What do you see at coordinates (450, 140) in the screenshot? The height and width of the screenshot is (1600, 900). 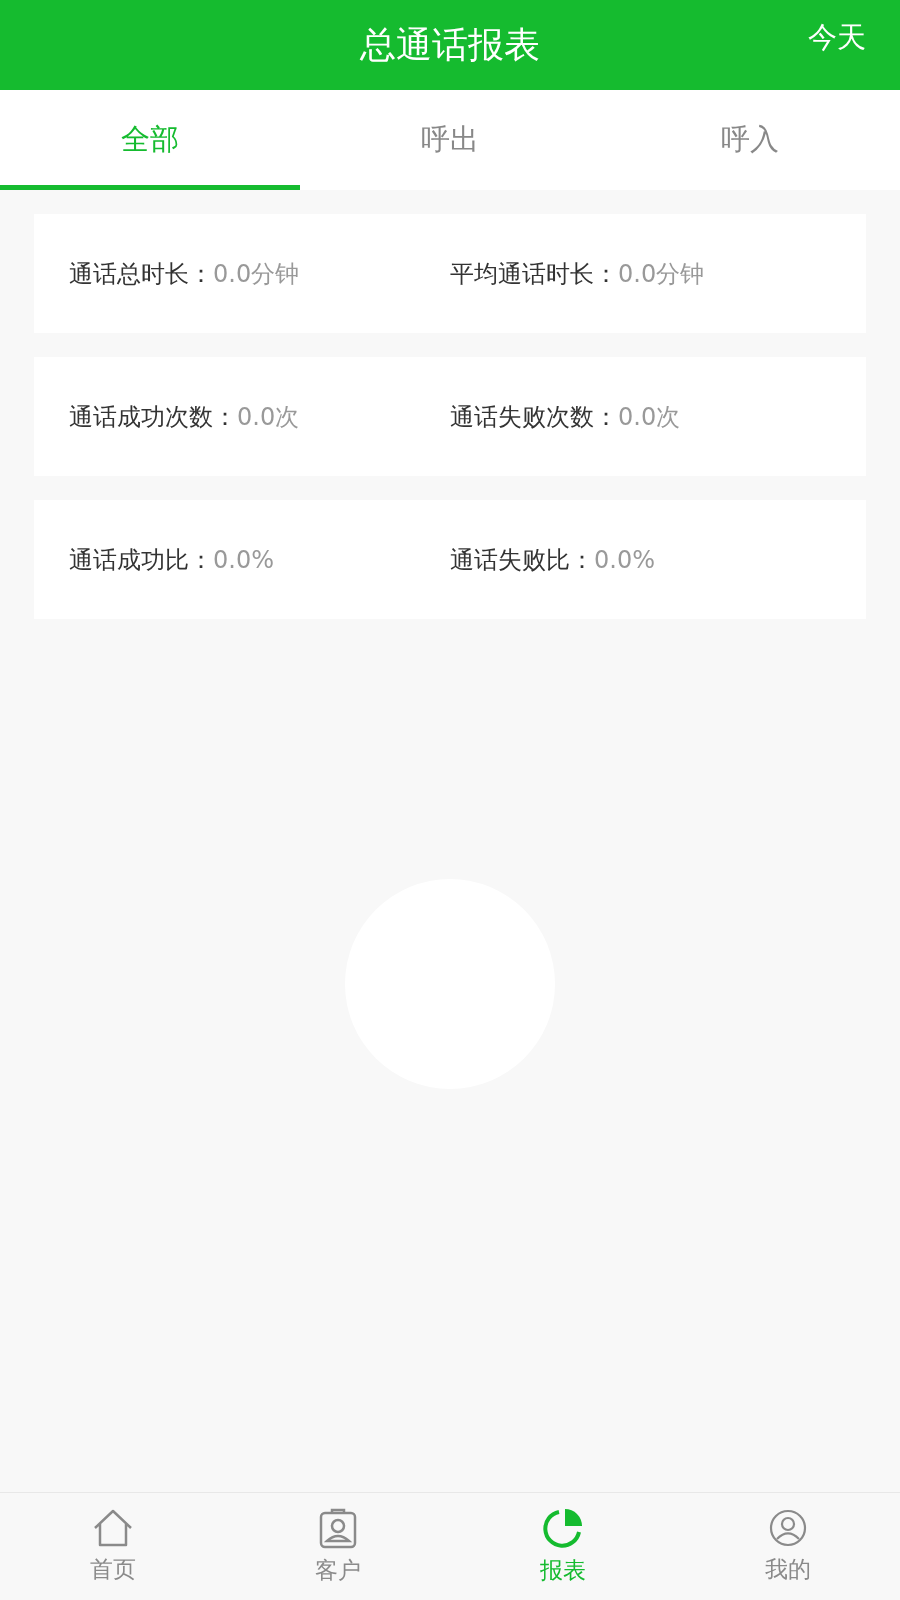 I see `tab: 呼出` at bounding box center [450, 140].